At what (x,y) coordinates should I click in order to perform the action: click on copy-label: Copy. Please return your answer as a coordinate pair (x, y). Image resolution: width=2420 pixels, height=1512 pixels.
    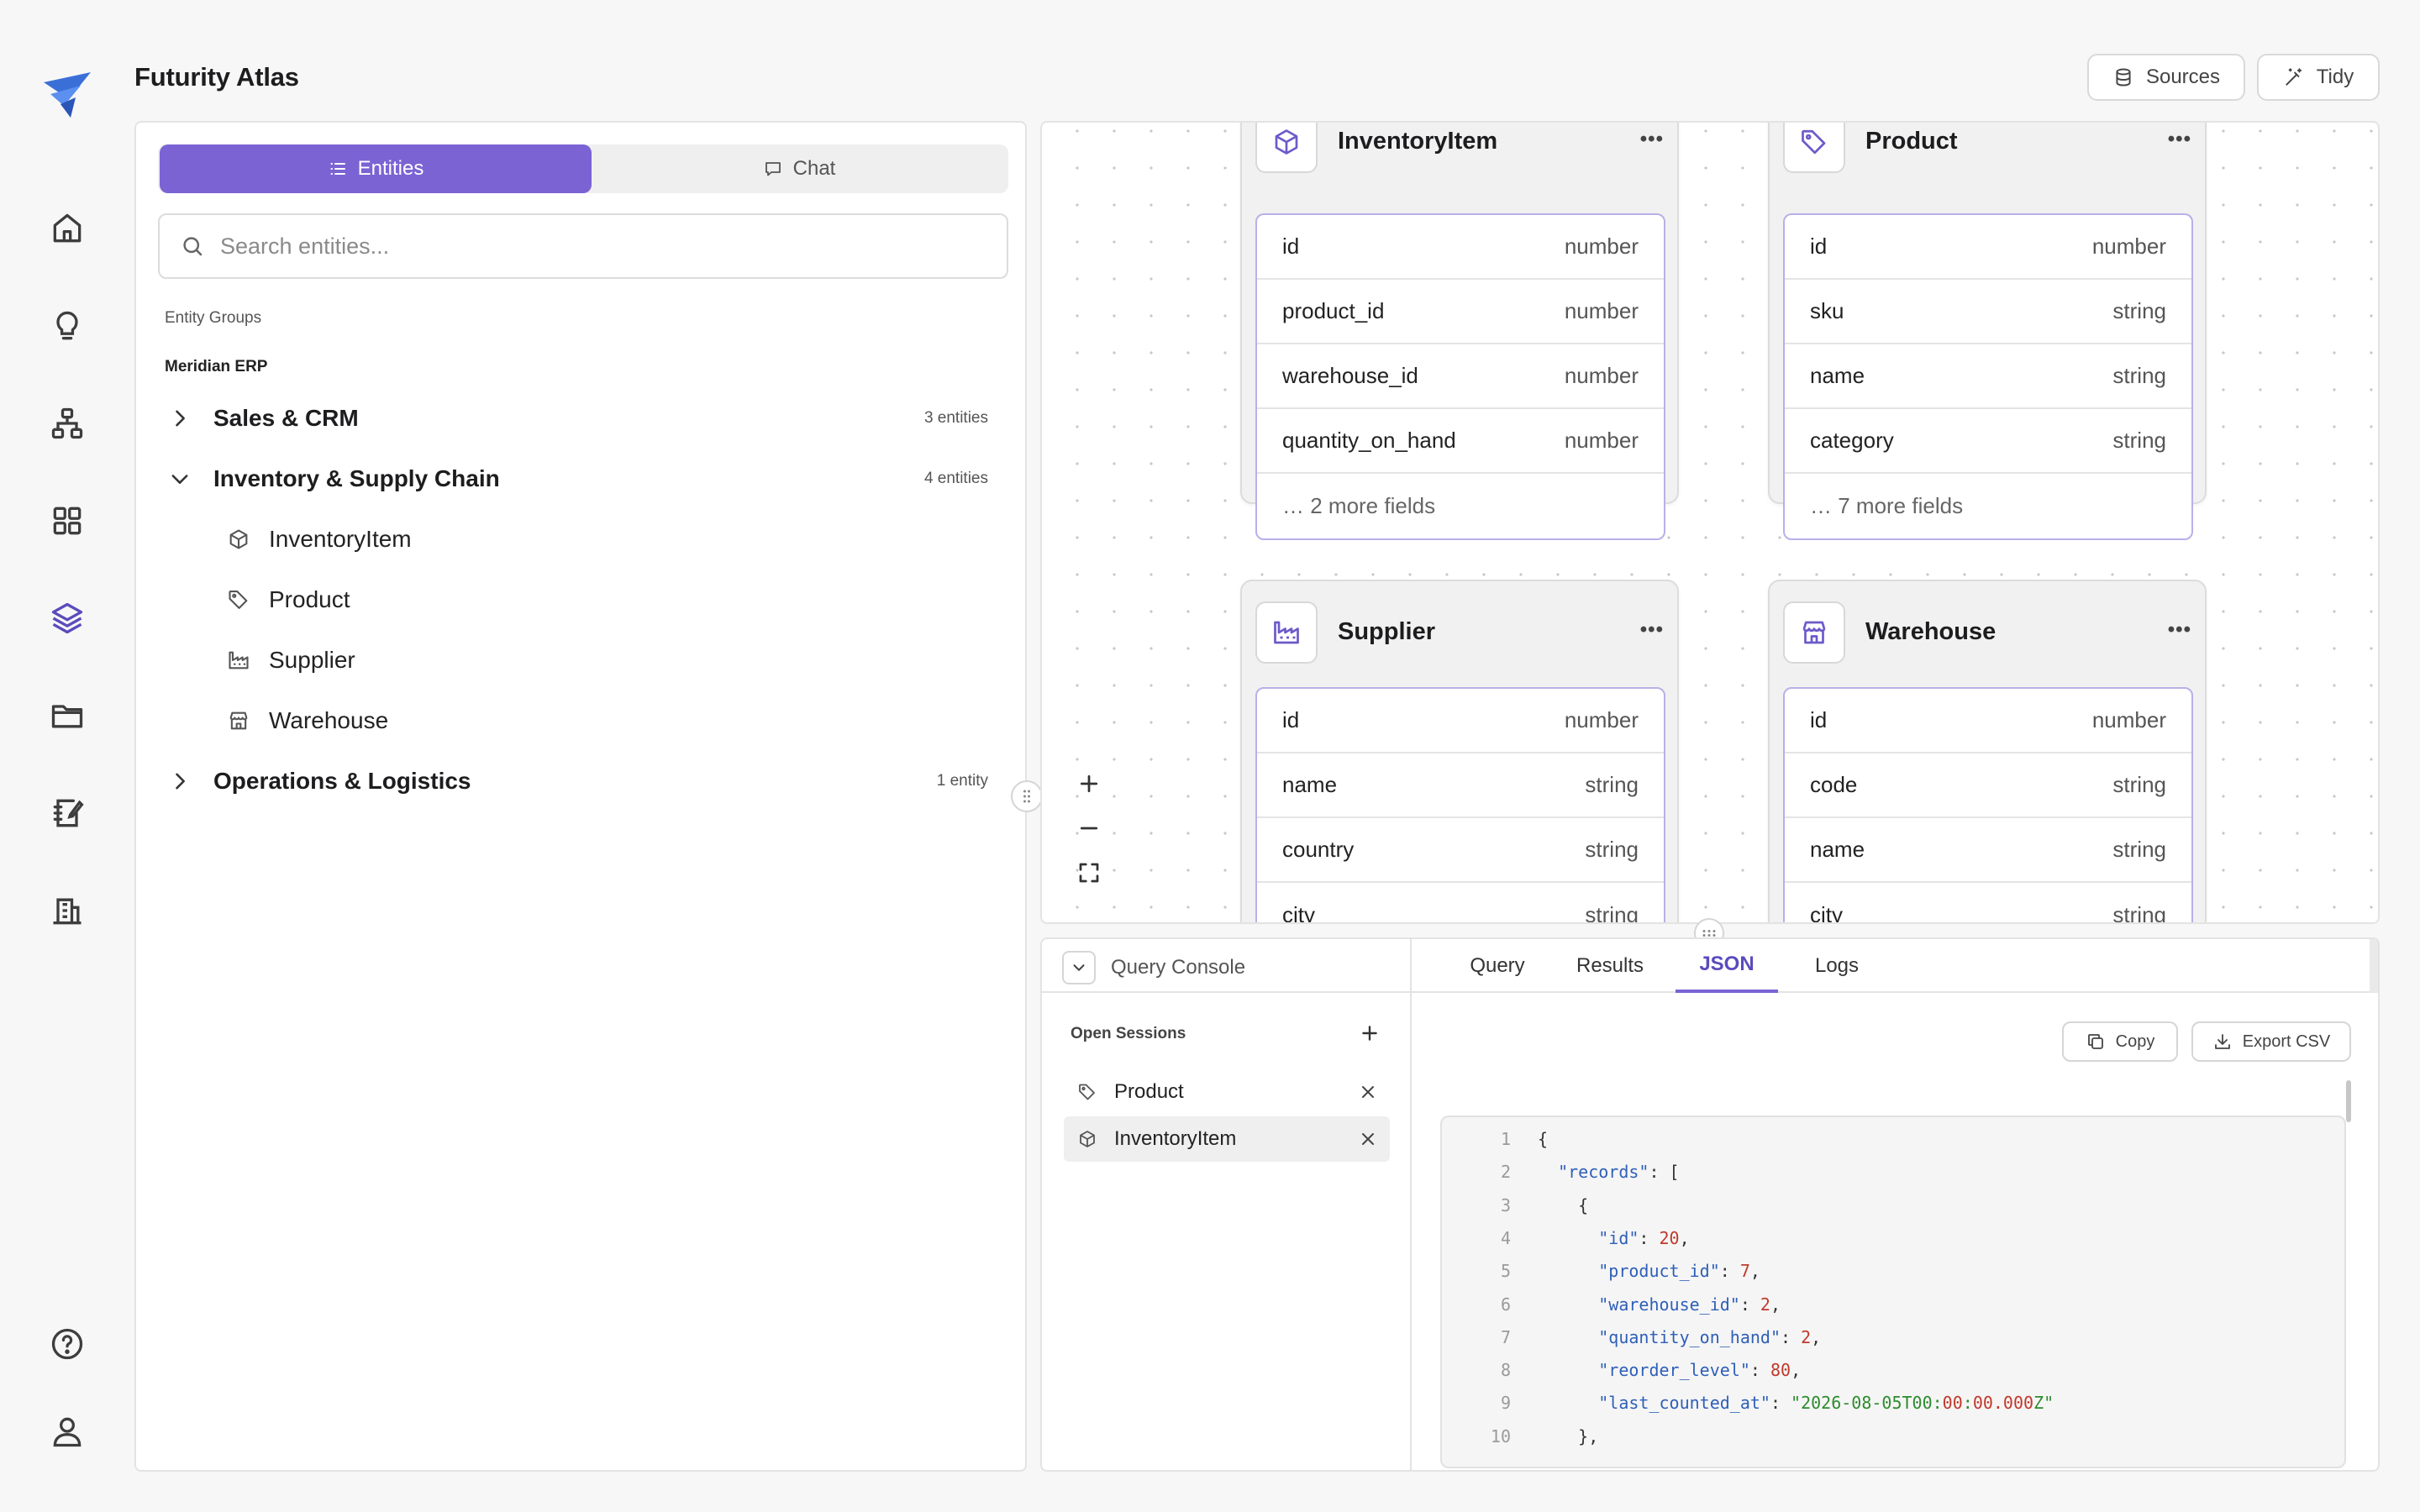
    Looking at the image, I should click on (2135, 1041).